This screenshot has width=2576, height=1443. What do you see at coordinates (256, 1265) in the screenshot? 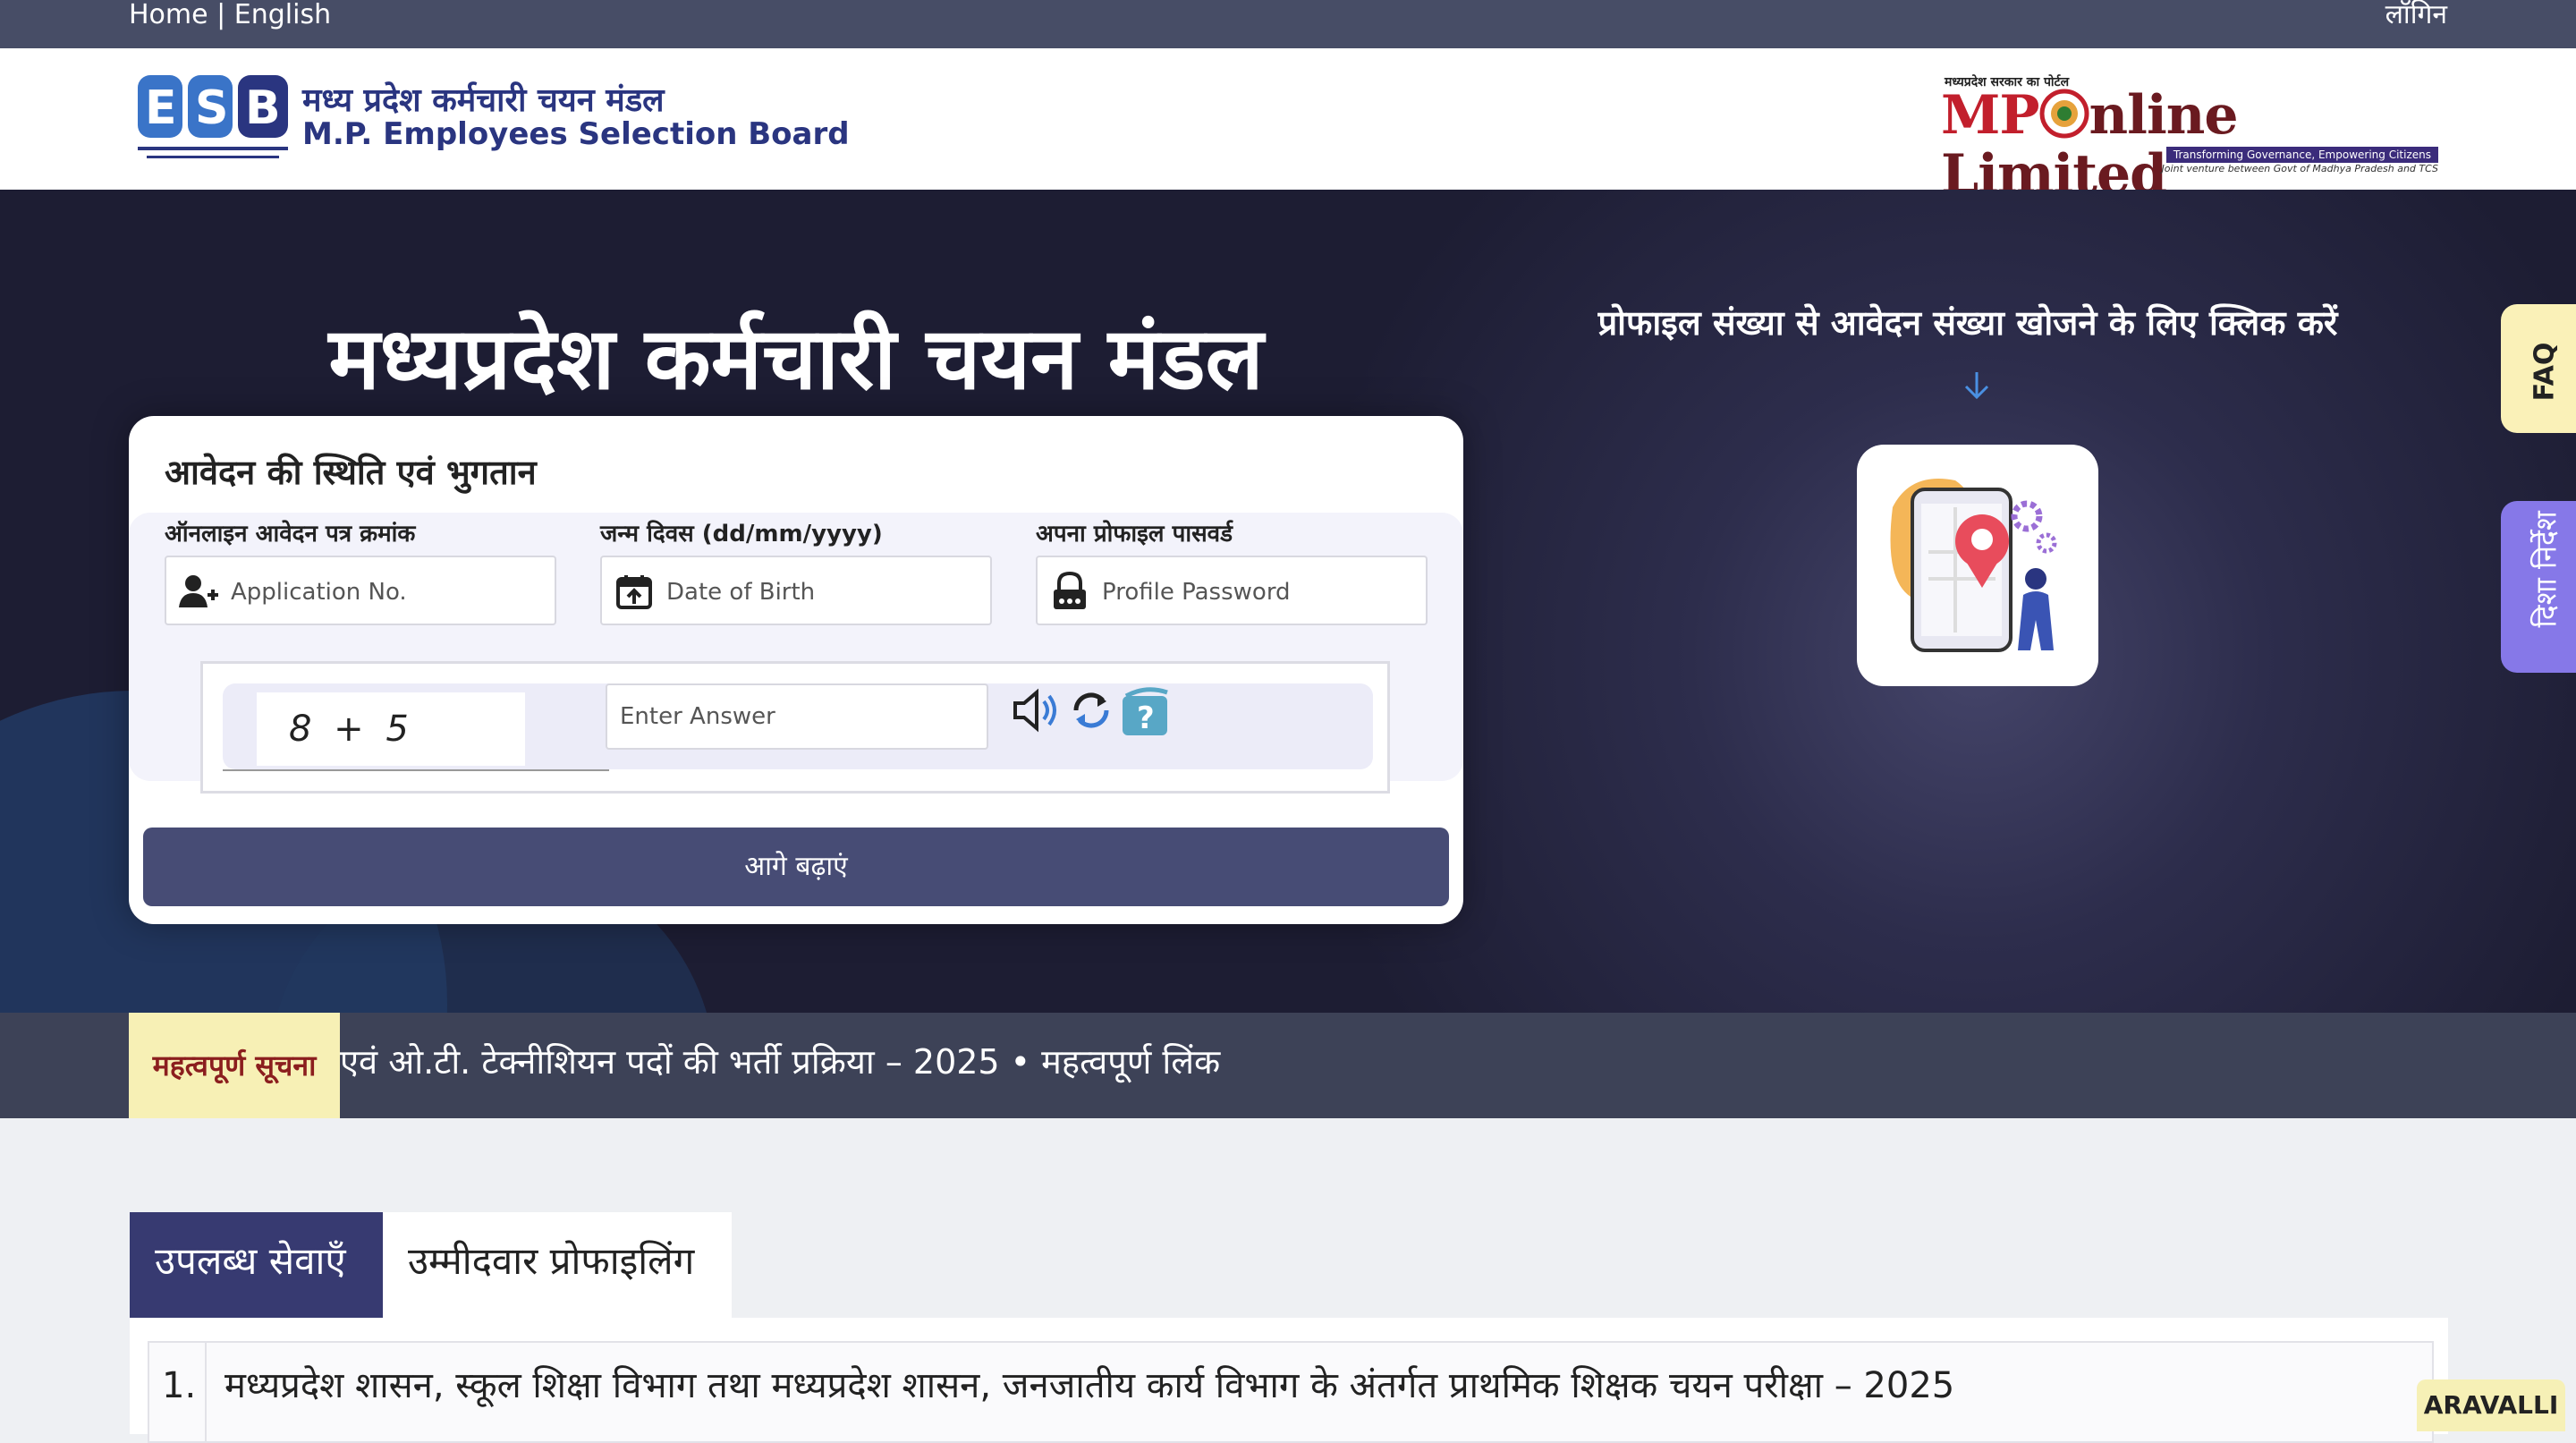
I see `tab-available-services: उपलब्ध सेवाएँ` at bounding box center [256, 1265].